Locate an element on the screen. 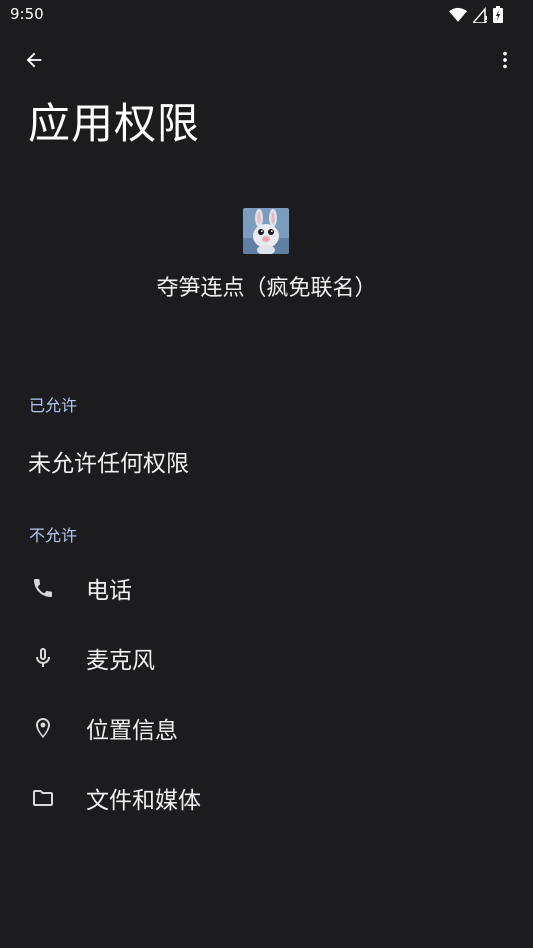 The height and width of the screenshot is (948, 533). signal-icon is located at coordinates (479, 16).